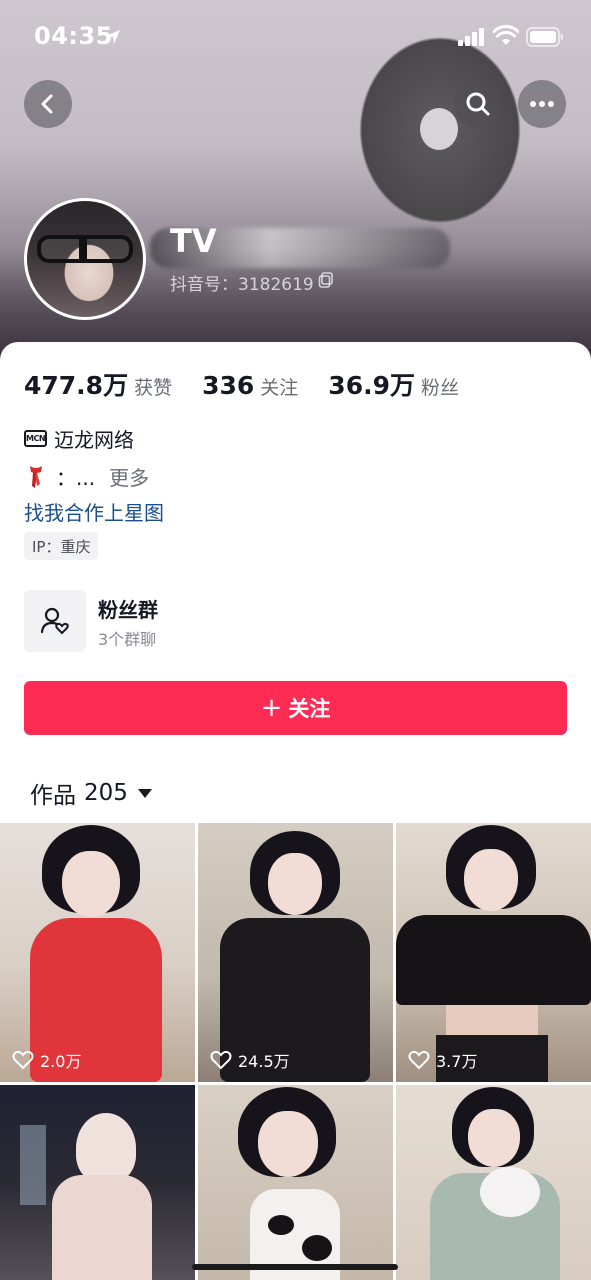  Describe the element at coordinates (493, 952) in the screenshot. I see `video-tile: 3.7万` at that location.